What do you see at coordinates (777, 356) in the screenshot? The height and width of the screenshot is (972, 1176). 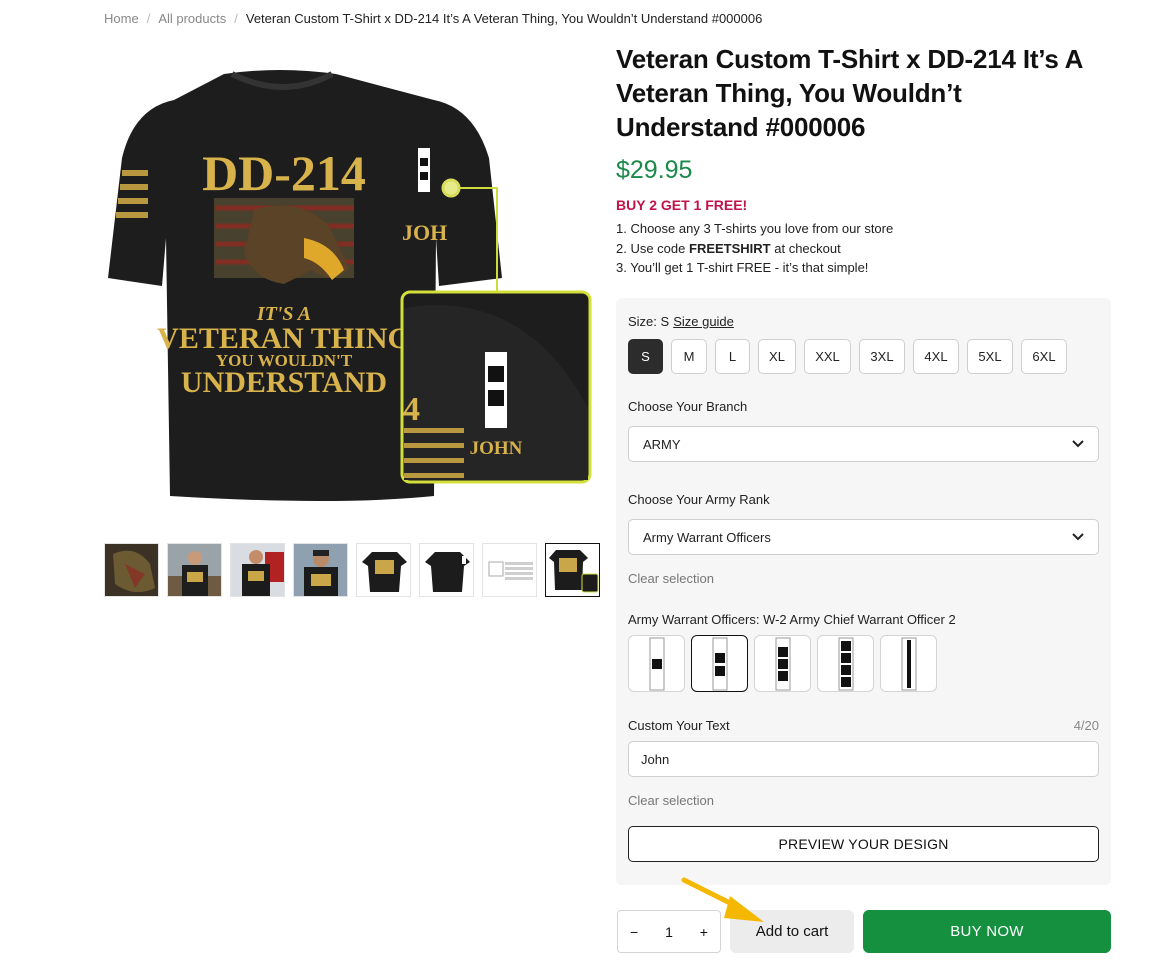 I see `size-option-xl: XL` at bounding box center [777, 356].